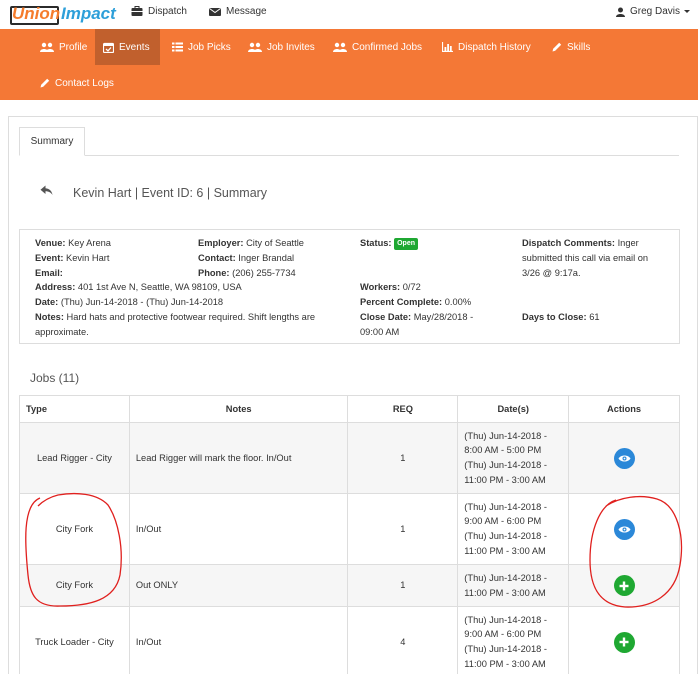  I want to click on job-type-cell: Lead Rigger - City, so click(74, 458).